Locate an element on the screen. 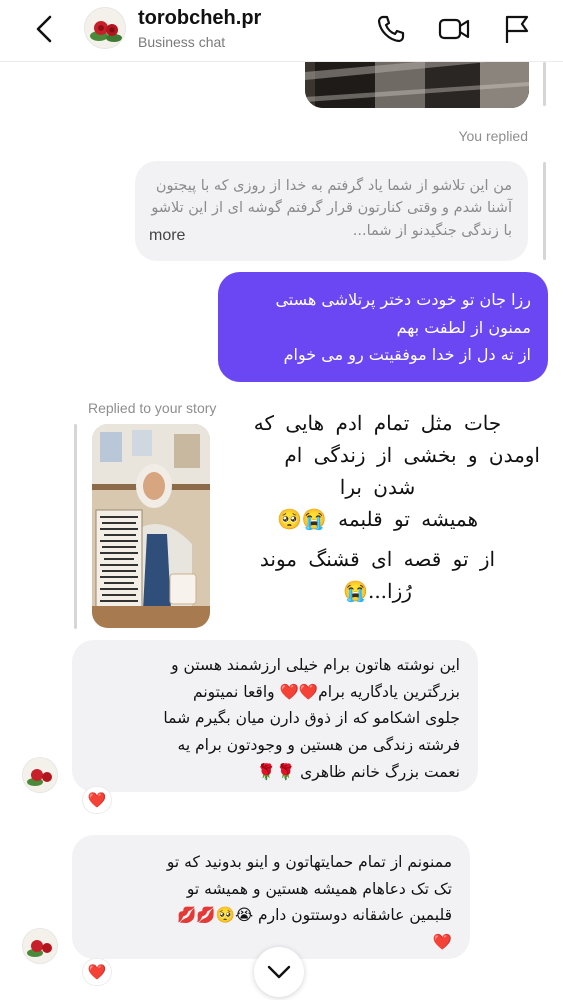 The height and width of the screenshot is (1000, 563). message-line: این نوشته هاتون برام خیلی ارزشمند هستن و is located at coordinates (315, 665).